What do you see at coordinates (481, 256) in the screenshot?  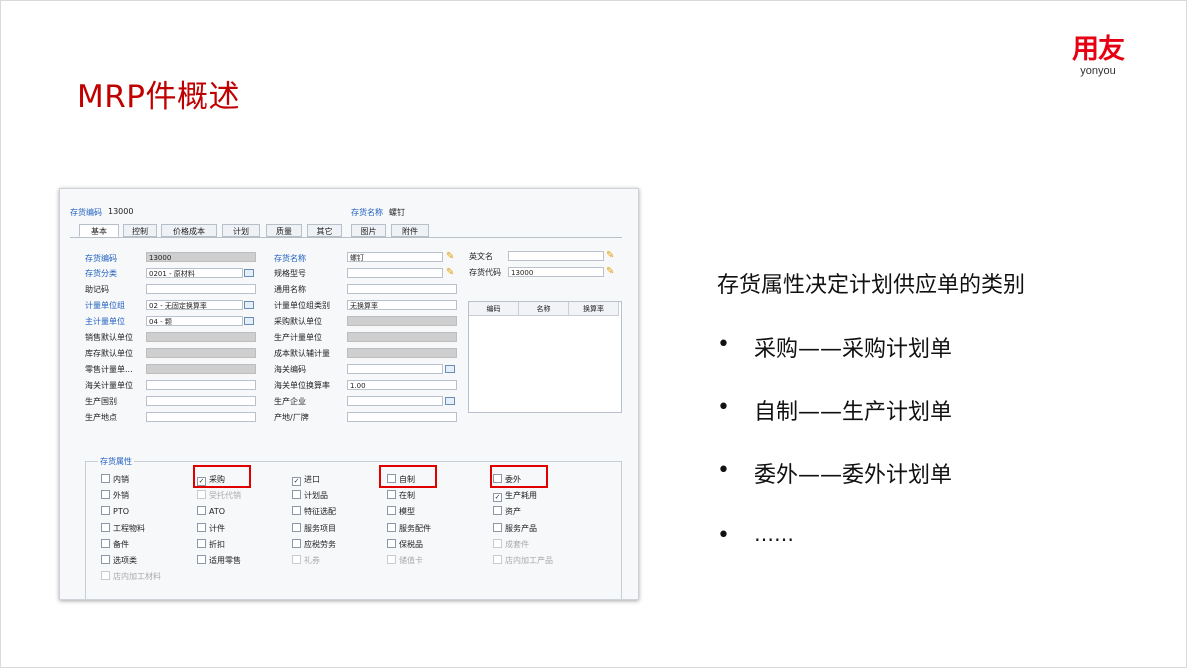 I see `field-label-english-name: 英文名` at bounding box center [481, 256].